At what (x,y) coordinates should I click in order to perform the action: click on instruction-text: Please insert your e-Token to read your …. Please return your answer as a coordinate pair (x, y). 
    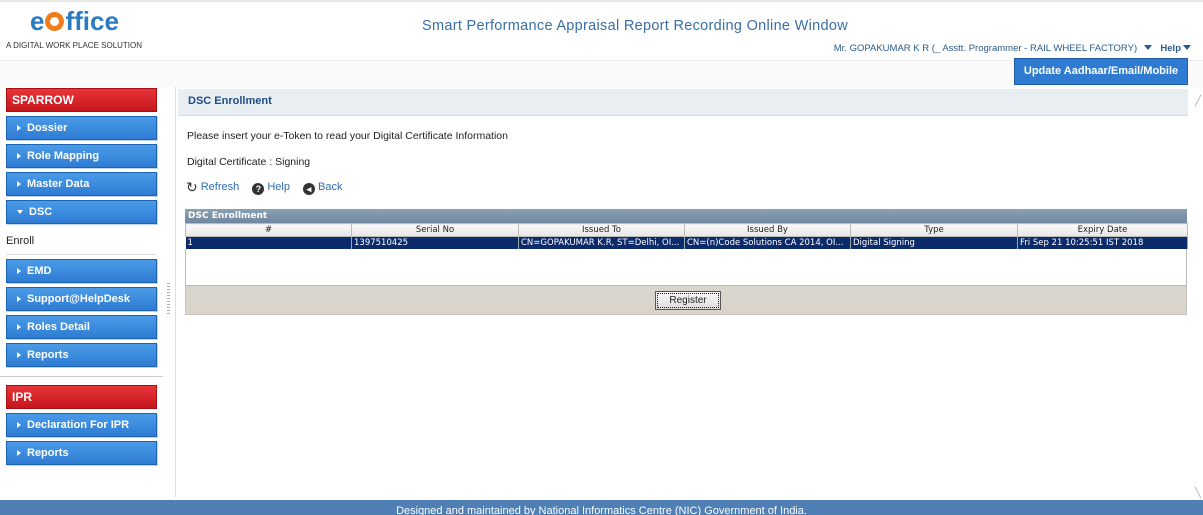
    Looking at the image, I should click on (347, 136).